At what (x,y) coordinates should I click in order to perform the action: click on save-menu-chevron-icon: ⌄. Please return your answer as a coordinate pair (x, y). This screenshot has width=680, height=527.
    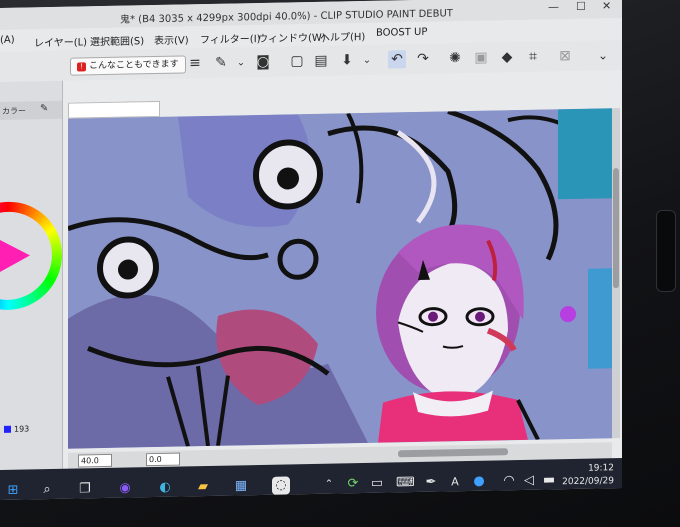
    Looking at the image, I should click on (367, 60).